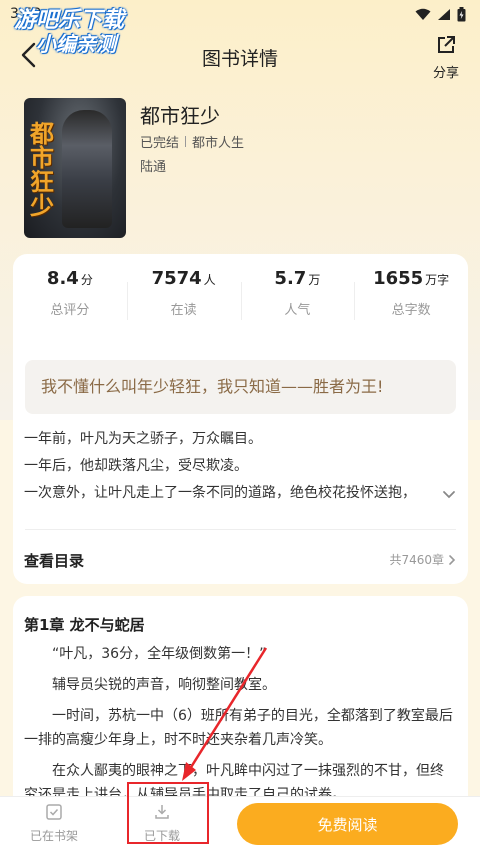 The image size is (480, 853). I want to click on expand-description-button, so click(449, 495).